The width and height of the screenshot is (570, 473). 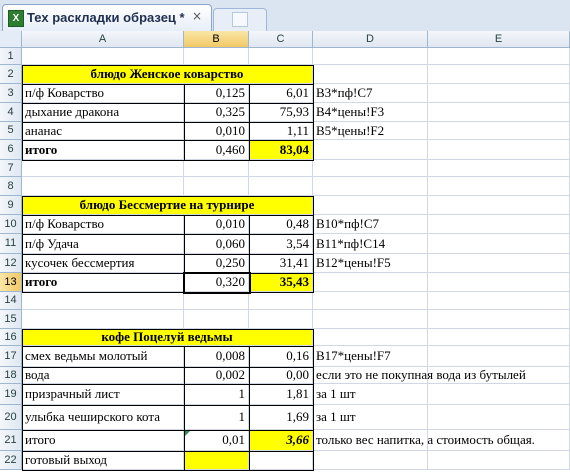 What do you see at coordinates (103, 112) in the screenshot?
I see `ingredient-name: дыхание дракона` at bounding box center [103, 112].